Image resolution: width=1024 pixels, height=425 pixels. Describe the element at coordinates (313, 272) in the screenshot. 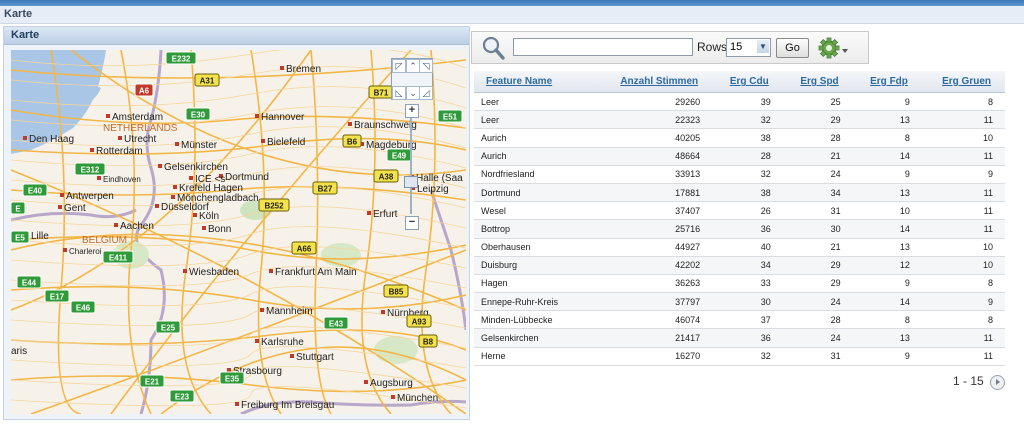

I see `city-label: Frankfurt Am Main` at that location.